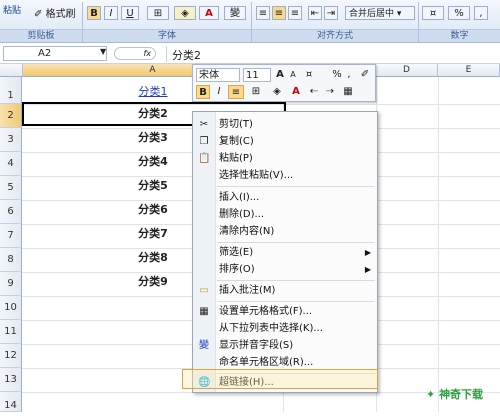 The image size is (500, 420). Describe the element at coordinates (218, 75) in the screenshot. I see `mini-font-name: 宋体` at that location.